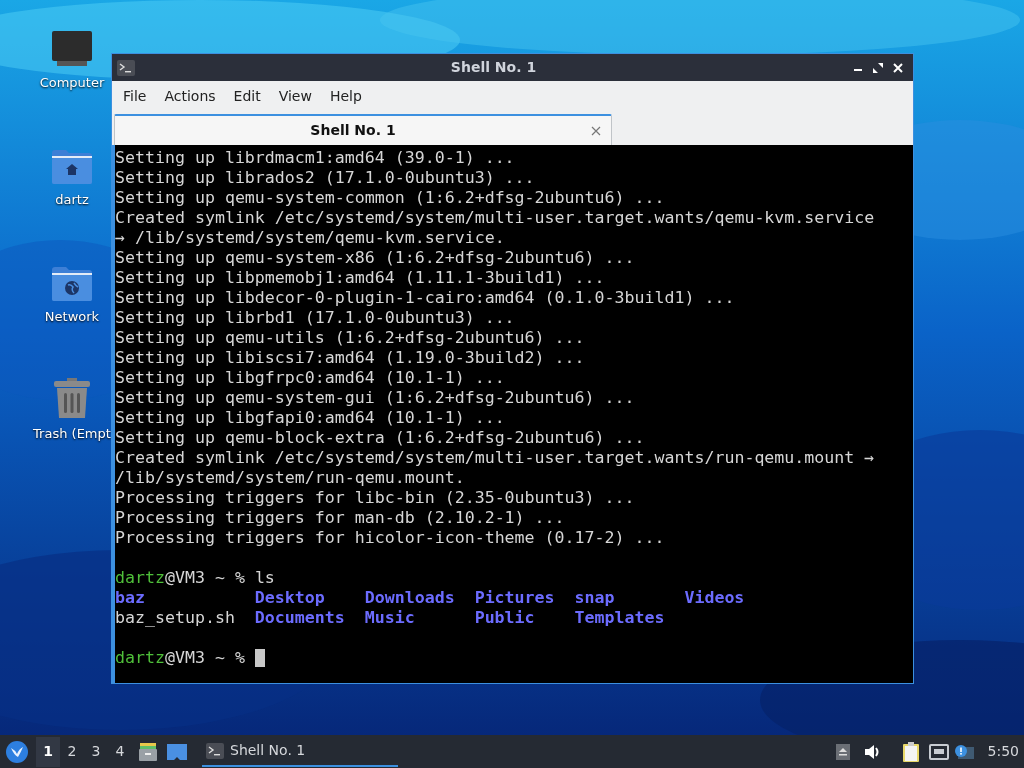 This screenshot has height=768, width=1024. I want to click on clipboard-icon, so click(910, 751).